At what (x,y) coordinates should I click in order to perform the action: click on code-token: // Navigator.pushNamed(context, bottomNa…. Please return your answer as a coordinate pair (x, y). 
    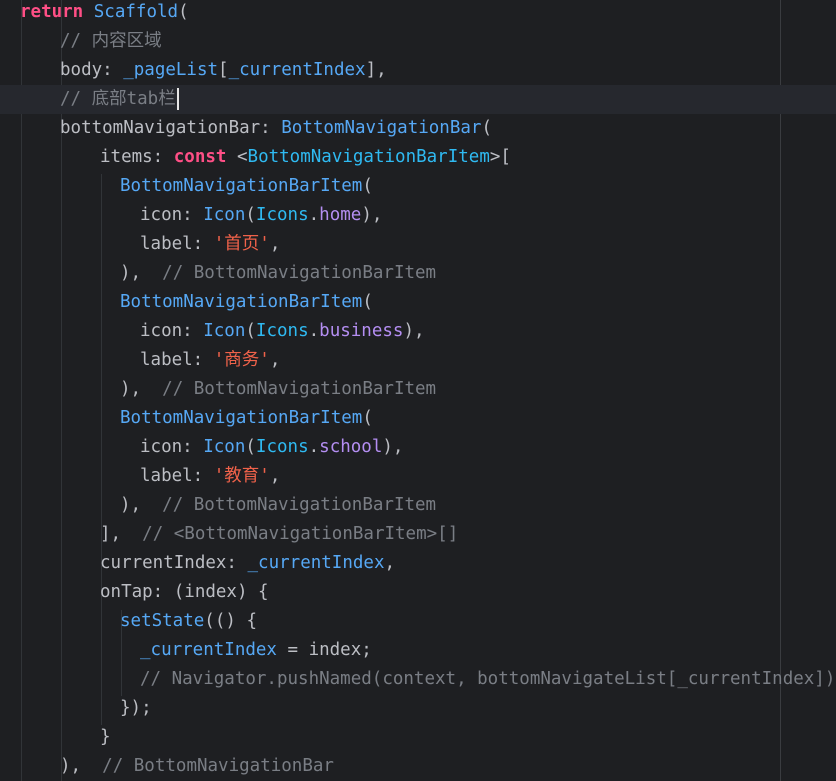
    Looking at the image, I should click on (488, 679).